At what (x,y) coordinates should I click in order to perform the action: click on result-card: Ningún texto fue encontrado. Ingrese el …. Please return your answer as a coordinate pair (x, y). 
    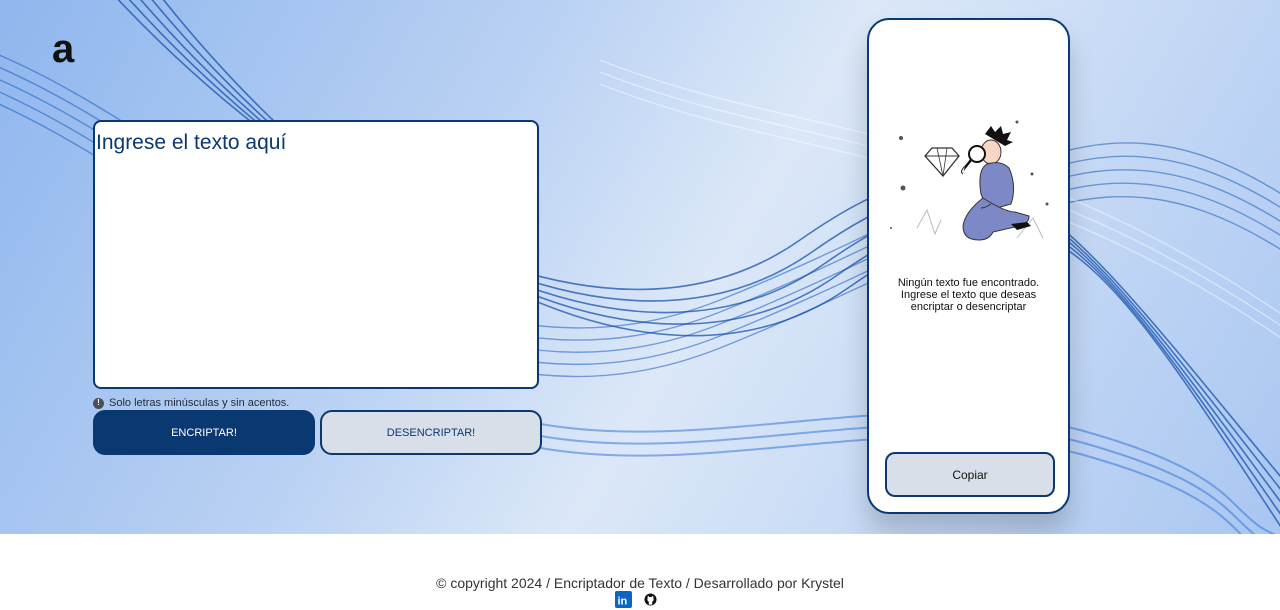
    Looking at the image, I should click on (968, 266).